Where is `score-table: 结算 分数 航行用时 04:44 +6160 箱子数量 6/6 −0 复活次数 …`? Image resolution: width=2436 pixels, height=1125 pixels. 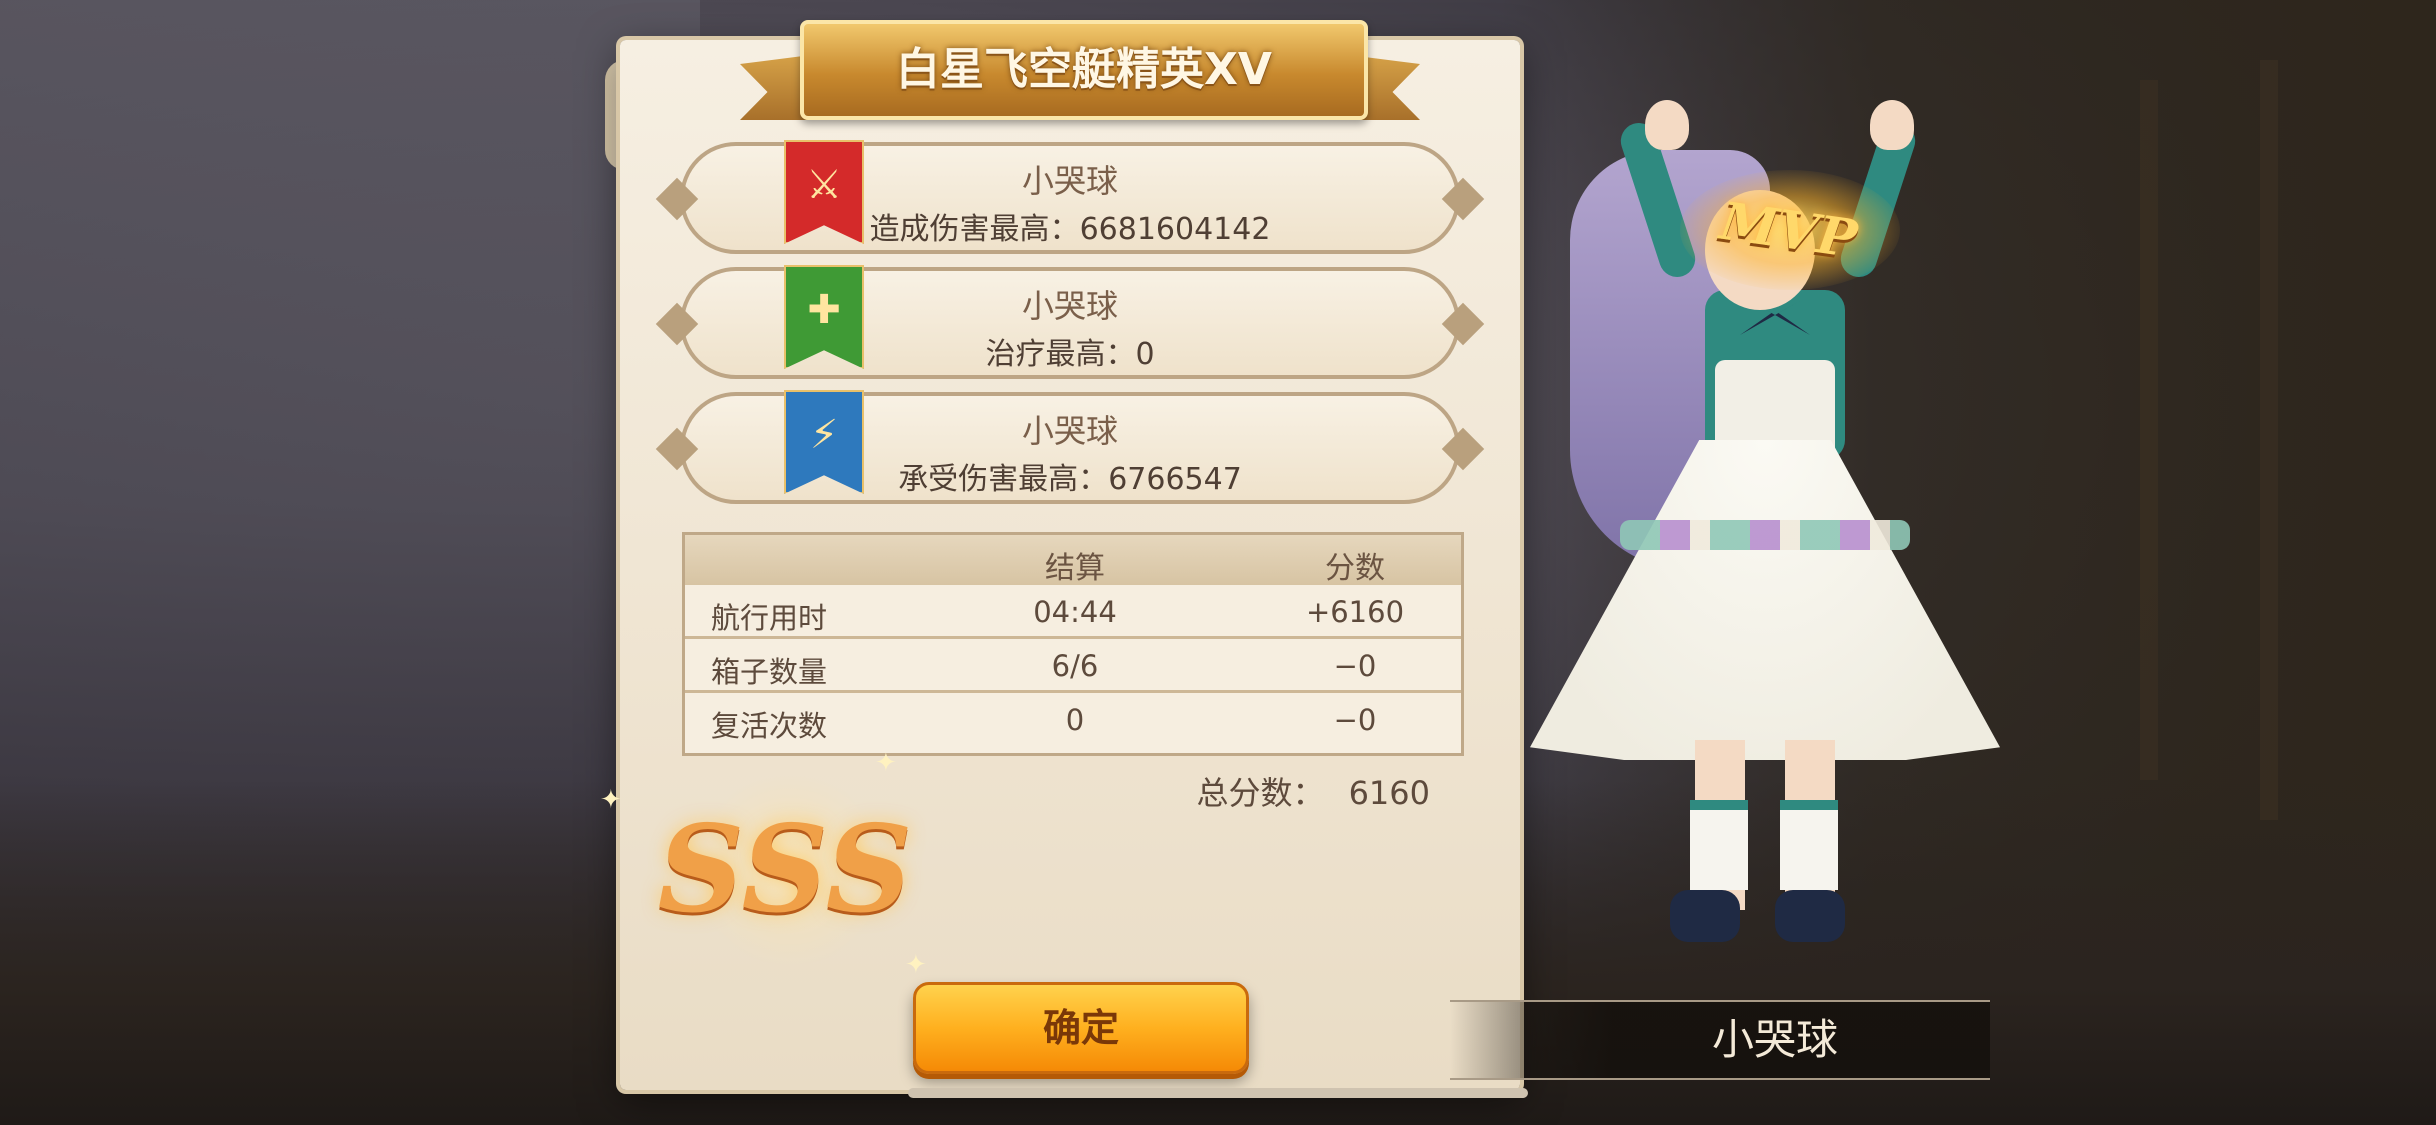
score-table: 结算 分数 航行用时 04:44 +6160 箱子数量 6/6 −0 复活次数 … is located at coordinates (1073, 644).